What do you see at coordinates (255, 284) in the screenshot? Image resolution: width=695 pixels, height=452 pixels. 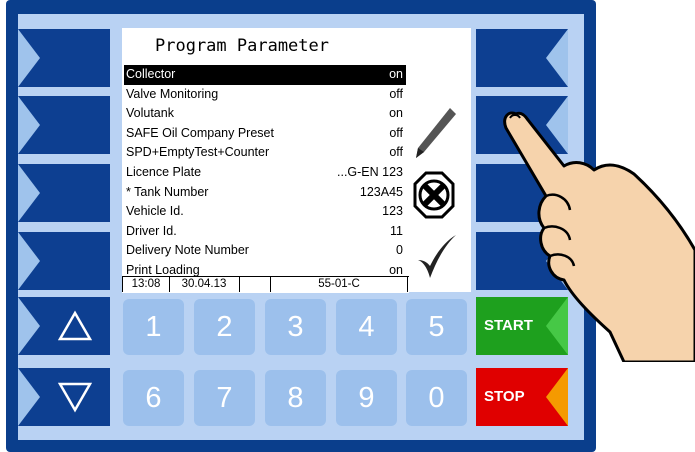 I see `status-blank` at bounding box center [255, 284].